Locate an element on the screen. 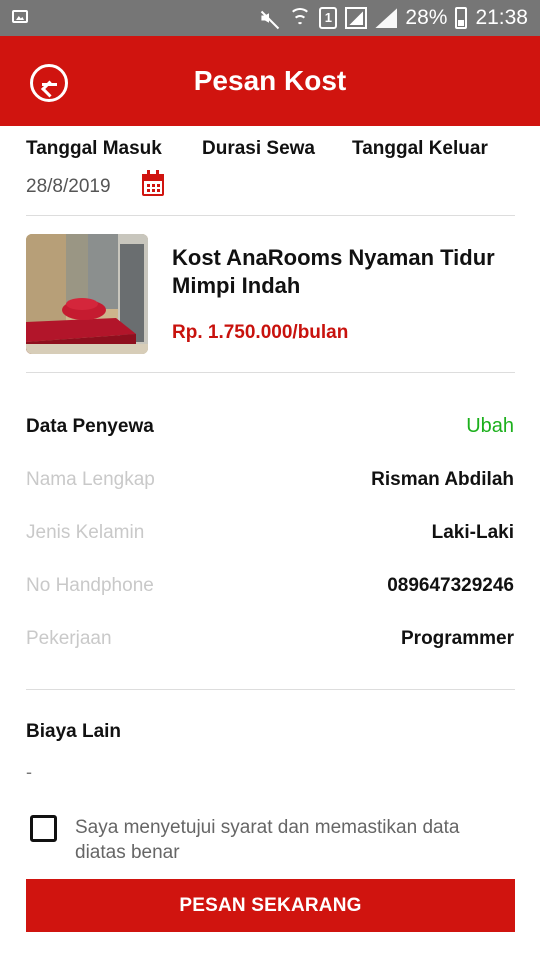  kost-price: Rp. 1.750.000/bulan is located at coordinates (260, 332).